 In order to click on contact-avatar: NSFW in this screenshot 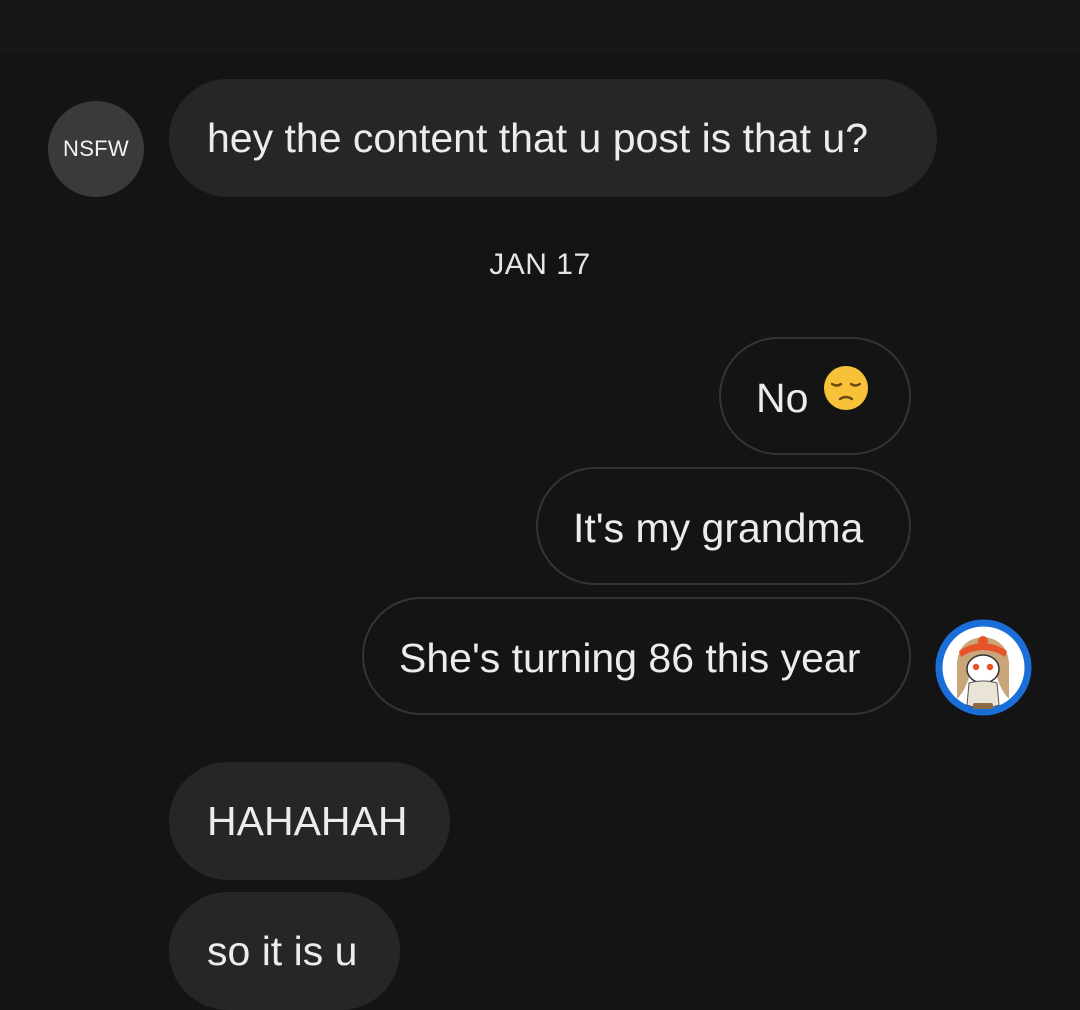, I will do `click(96, 149)`.